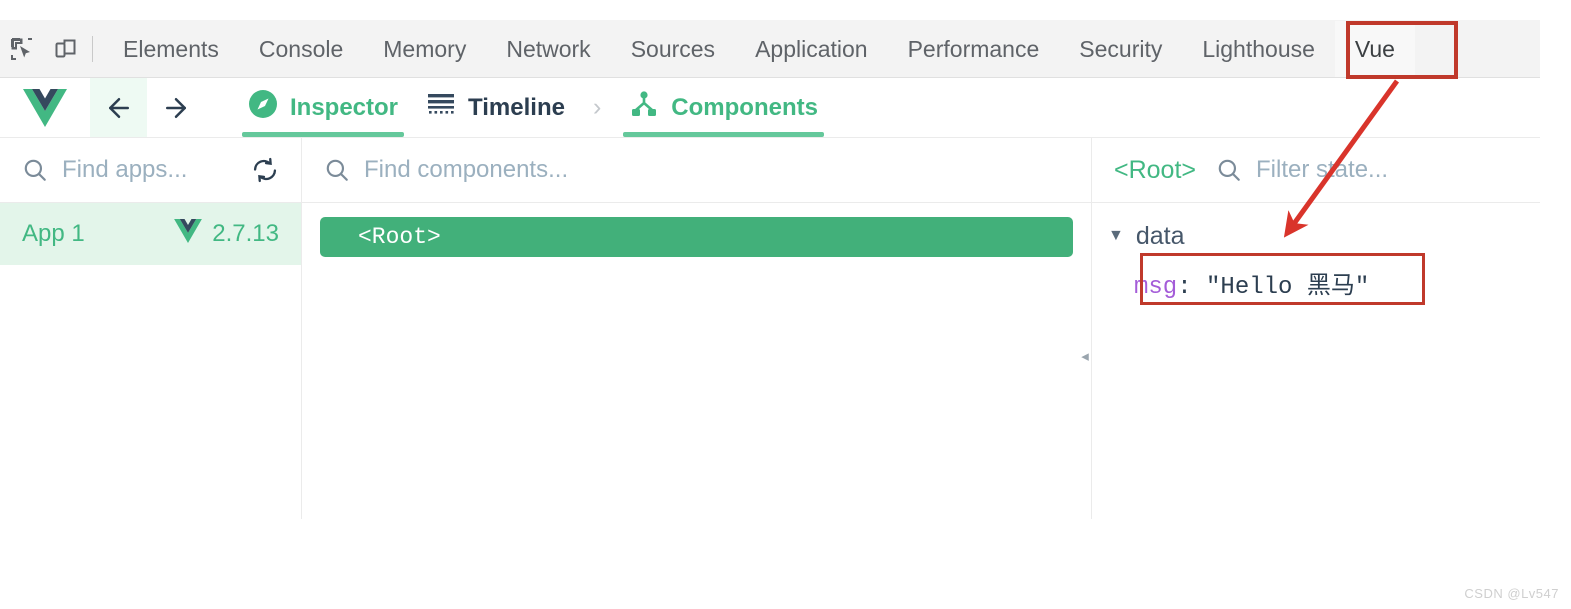 The height and width of the screenshot is (609, 1571). Describe the element at coordinates (1288, 287) in the screenshot. I see `state-property-value: "Hello 黑马"` at that location.